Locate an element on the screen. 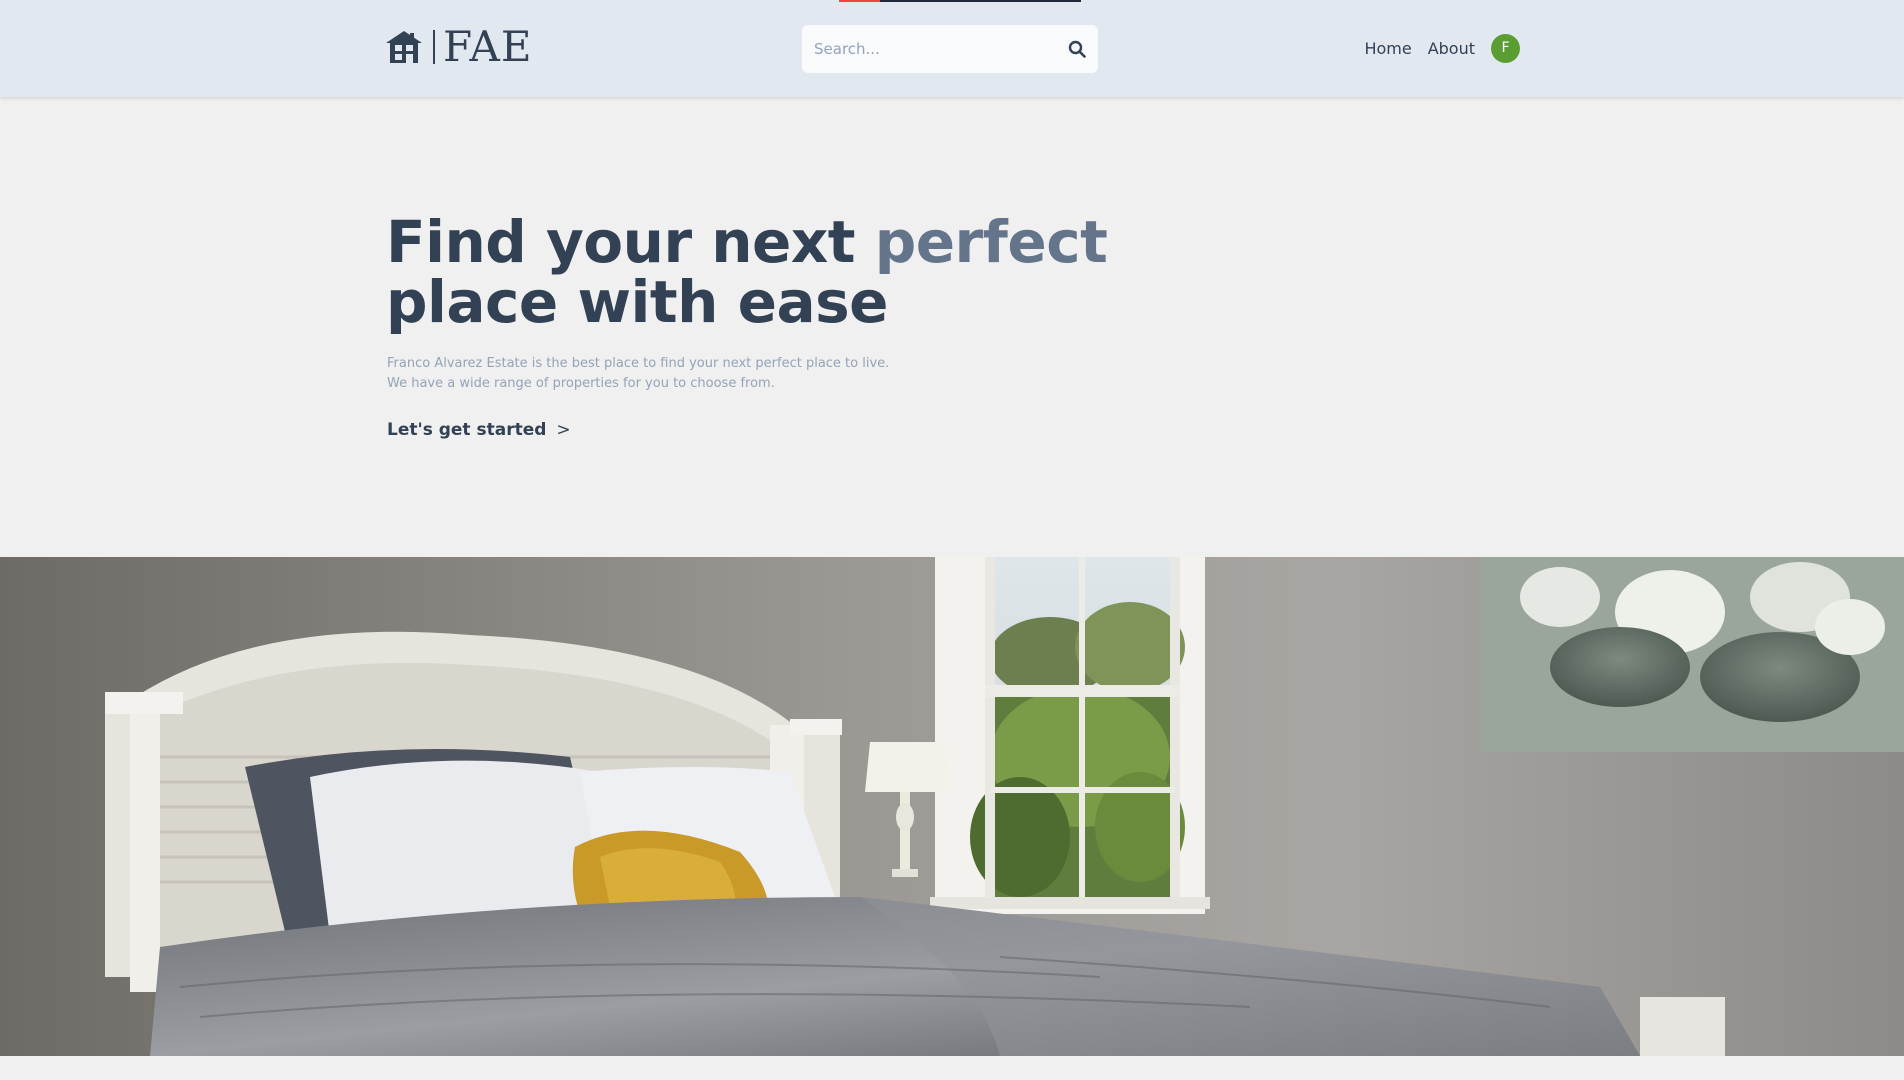 Image resolution: width=1904 pixels, height=1080 pixels. logo-divider is located at coordinates (434, 47).